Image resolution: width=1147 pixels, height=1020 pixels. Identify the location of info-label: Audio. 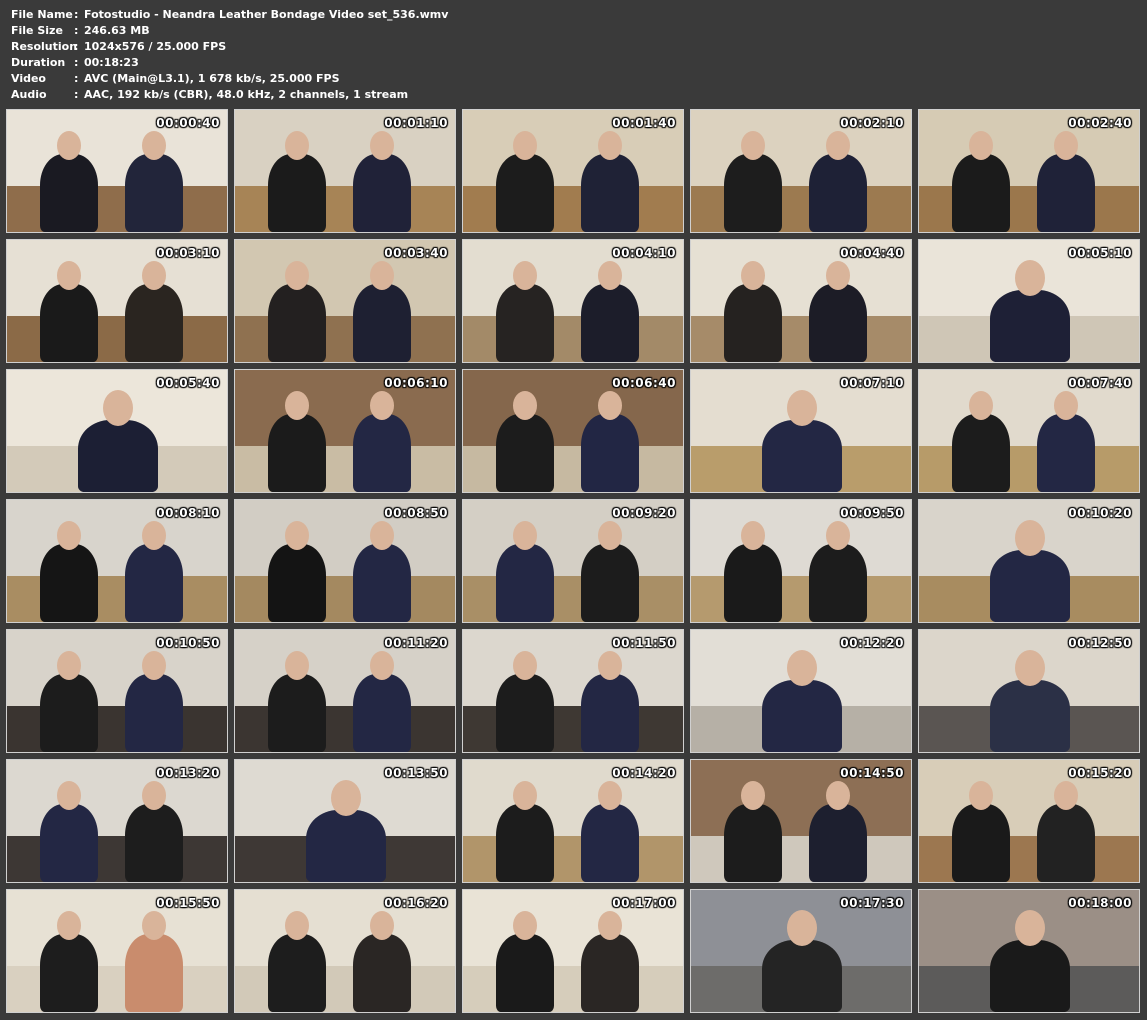
(29, 94).